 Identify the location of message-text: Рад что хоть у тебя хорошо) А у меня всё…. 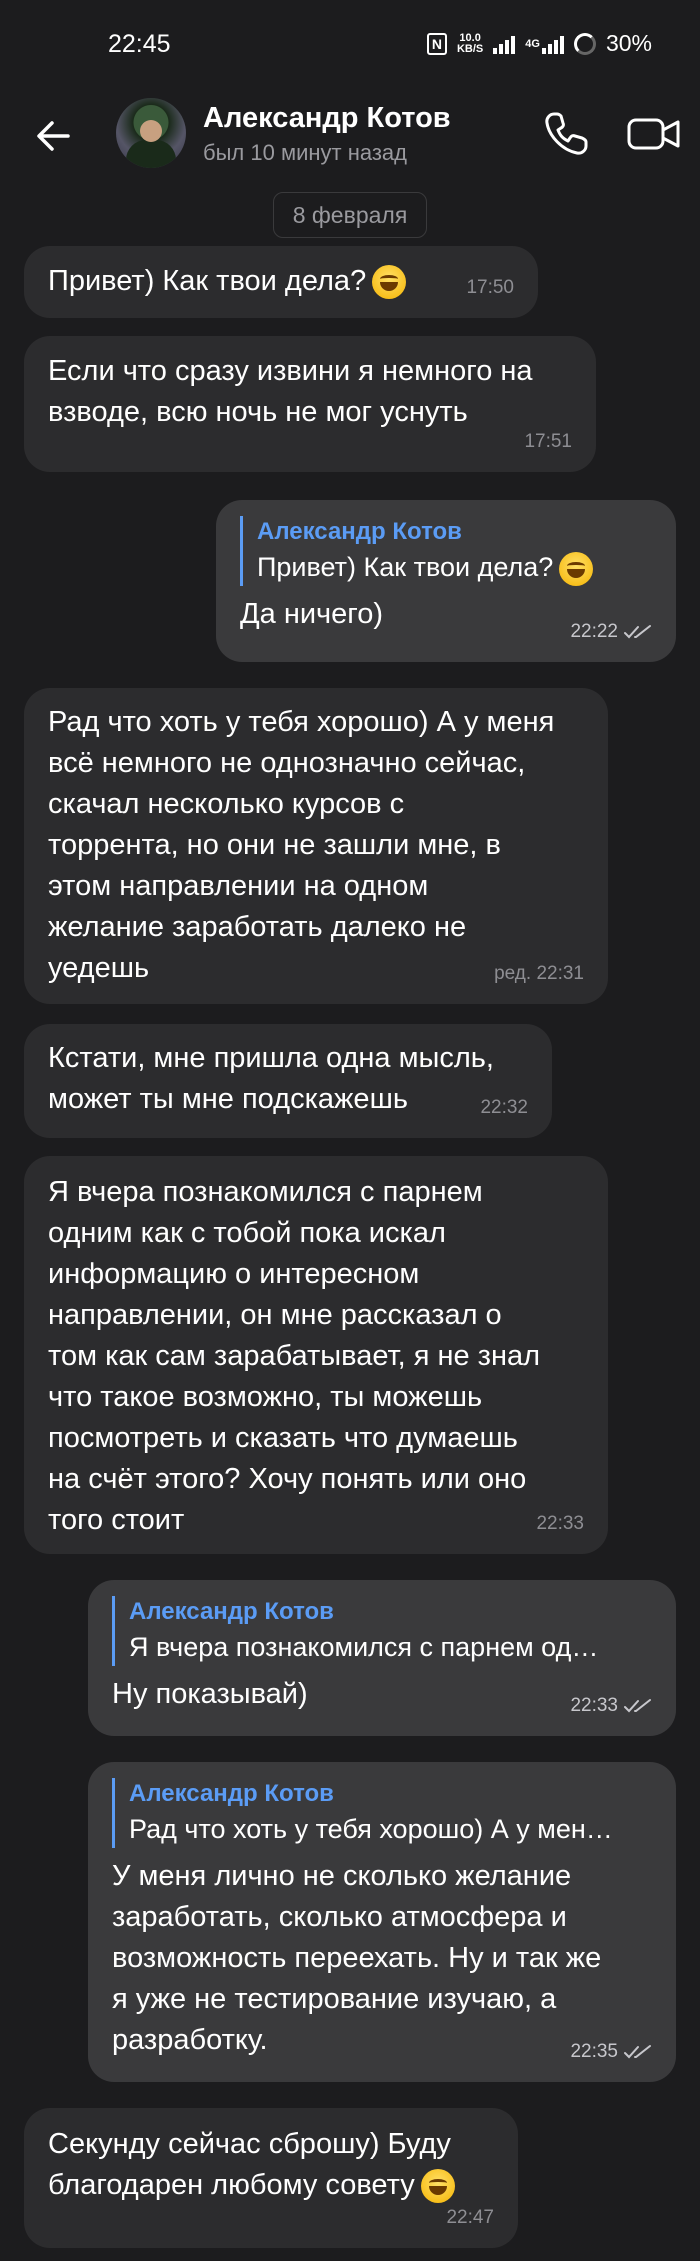
(301, 845).